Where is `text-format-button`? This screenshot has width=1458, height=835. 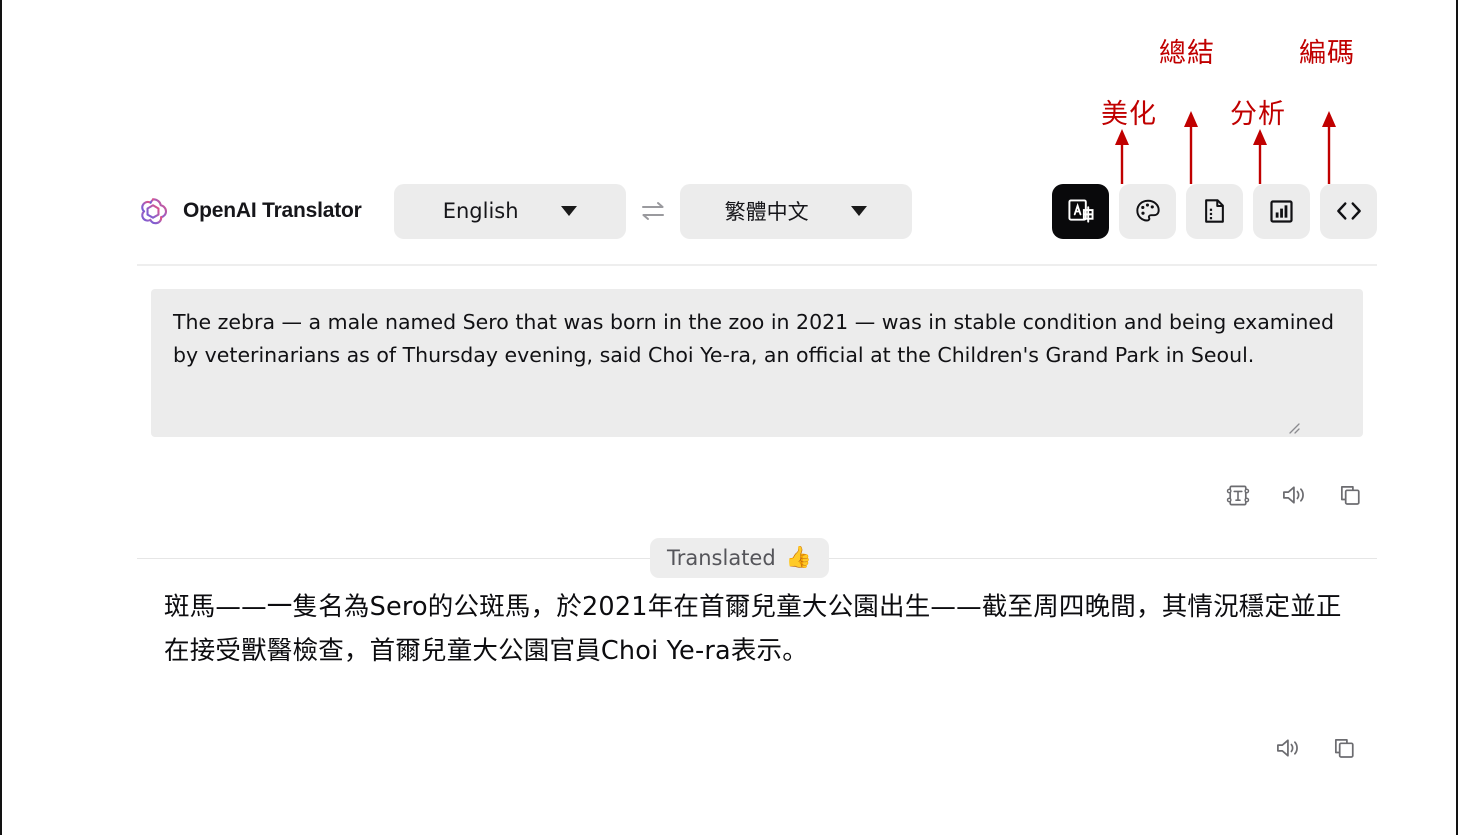
text-format-button is located at coordinates (1238, 495).